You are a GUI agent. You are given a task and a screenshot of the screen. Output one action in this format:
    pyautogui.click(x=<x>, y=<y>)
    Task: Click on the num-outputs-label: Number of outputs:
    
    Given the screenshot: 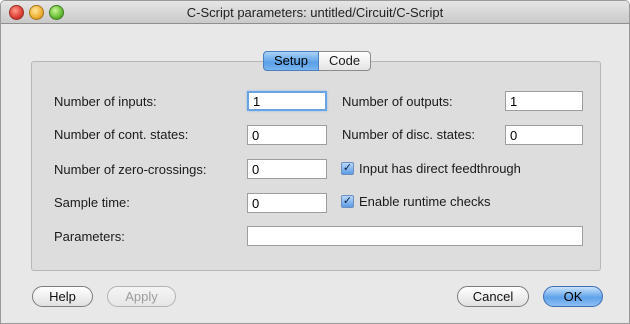 What is the action you would take?
    pyautogui.click(x=397, y=101)
    